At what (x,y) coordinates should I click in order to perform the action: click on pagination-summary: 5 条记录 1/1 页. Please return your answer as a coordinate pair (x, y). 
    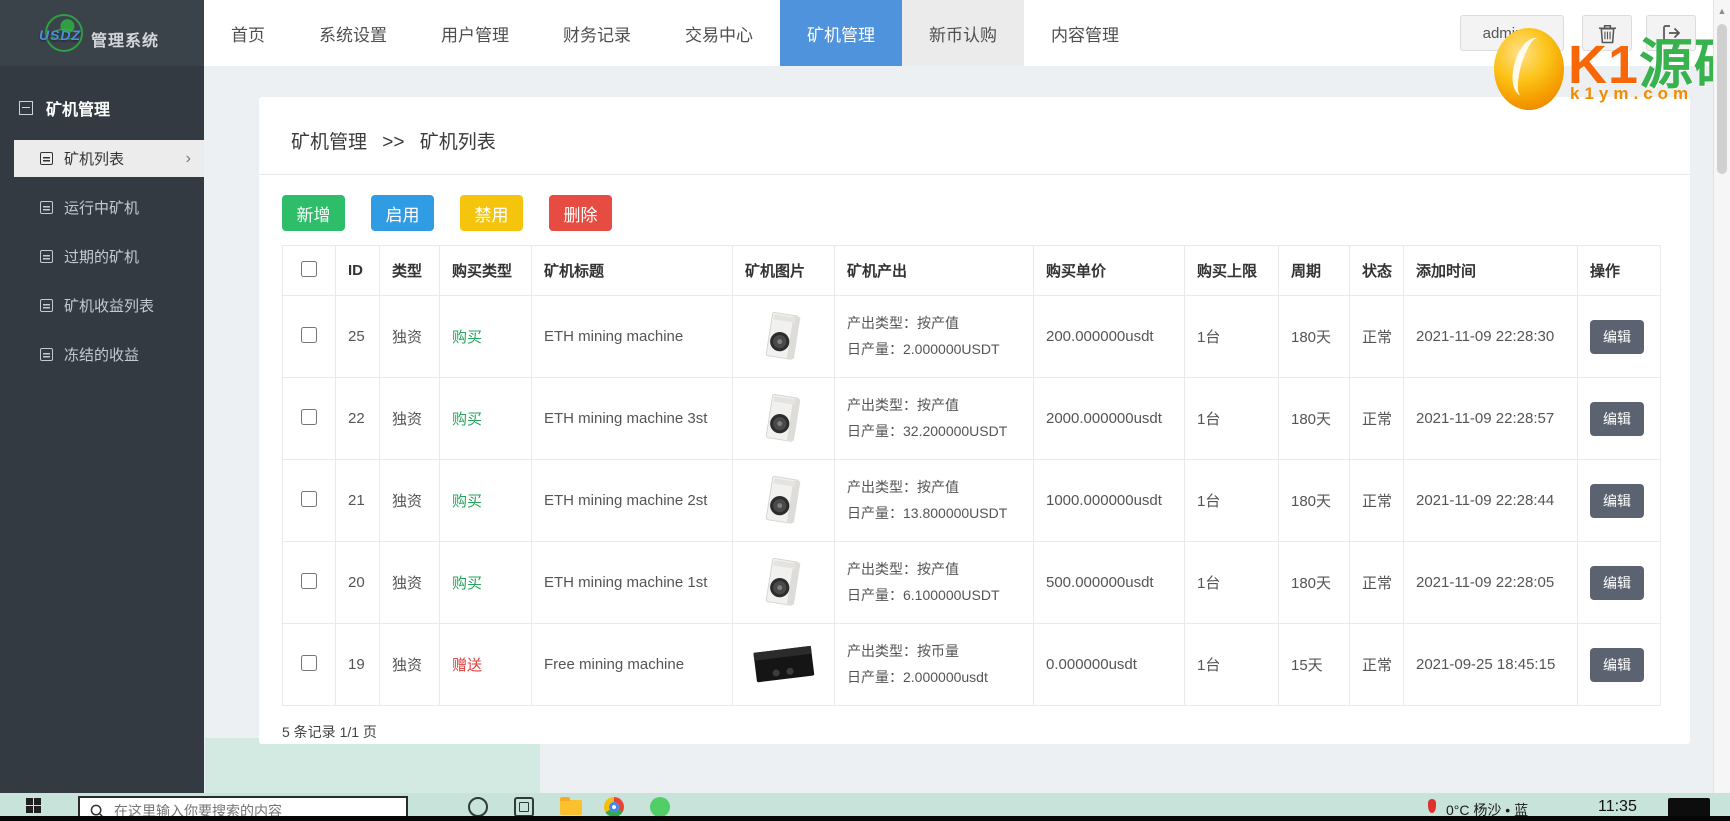
    Looking at the image, I should click on (329, 732).